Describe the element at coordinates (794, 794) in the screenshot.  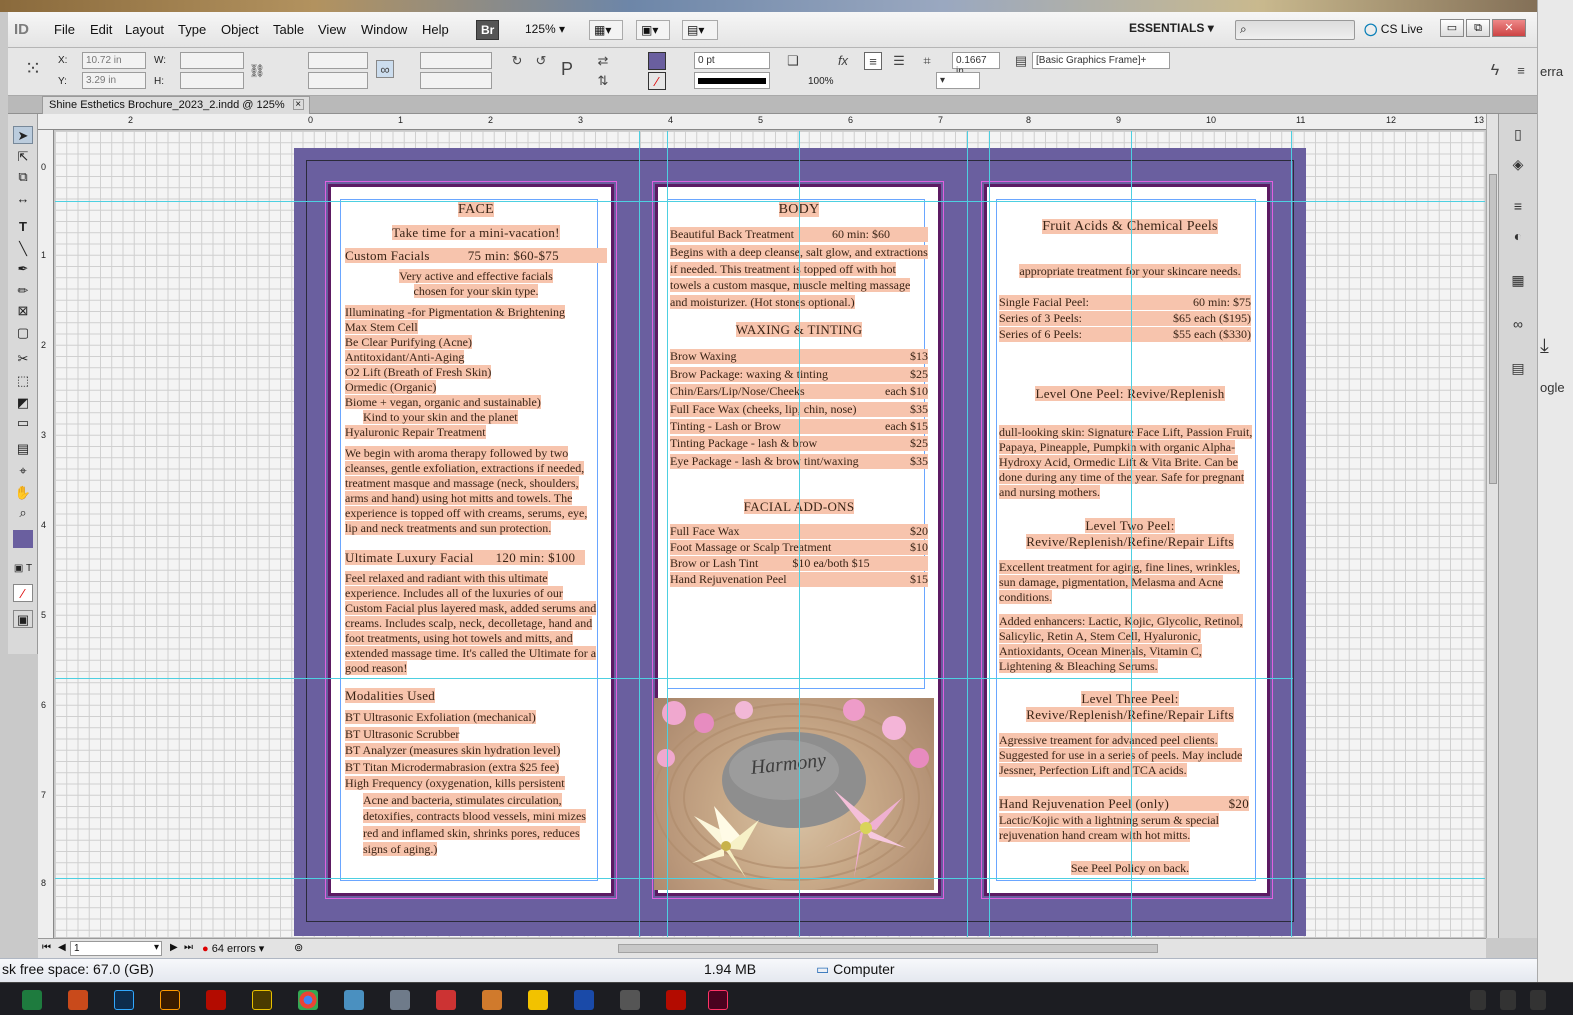
I see `harmony-stone-image: Harmony` at that location.